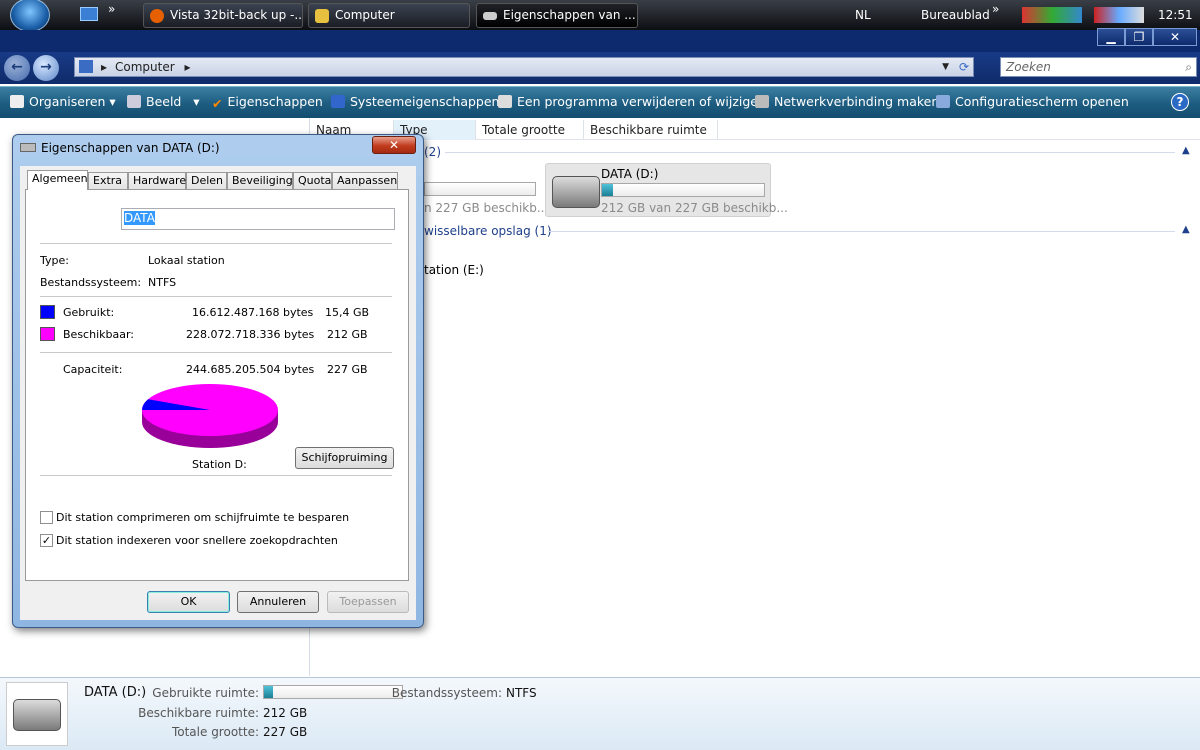 The width and height of the screenshot is (1200, 750). I want to click on details-free-label: Beschikbare ruimte:, so click(198, 713).